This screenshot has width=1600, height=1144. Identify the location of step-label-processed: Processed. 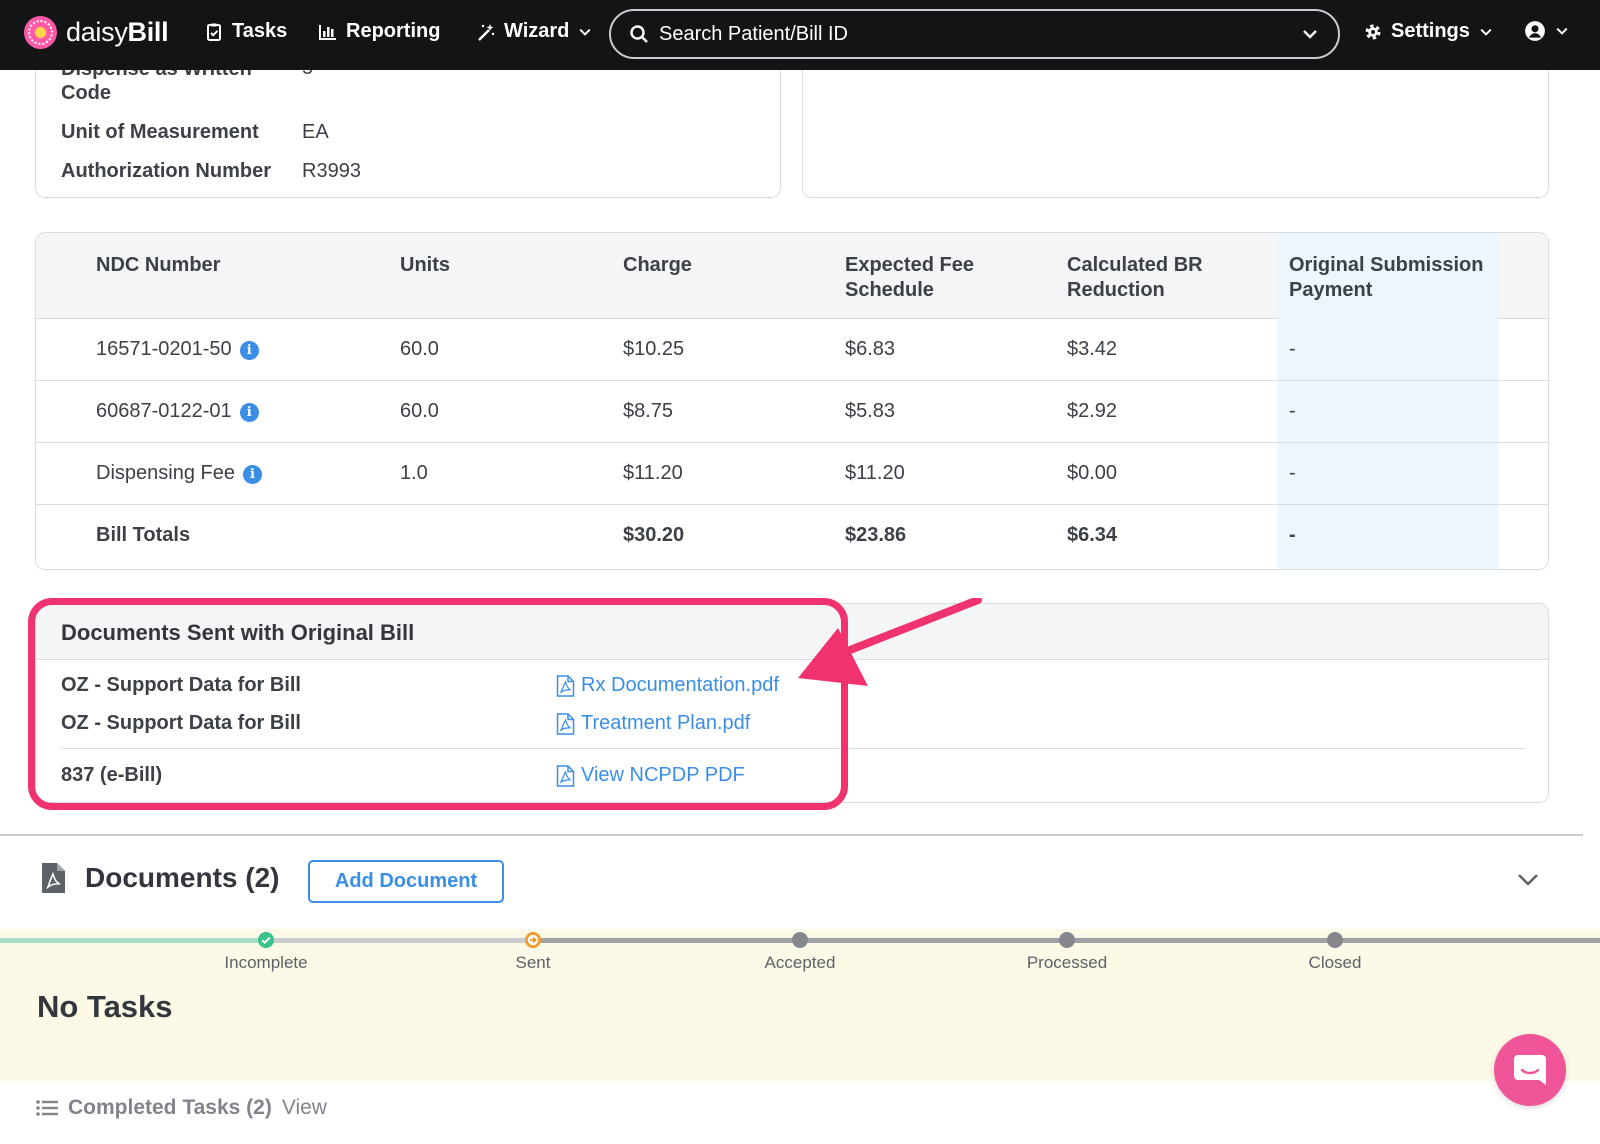
(1067, 962).